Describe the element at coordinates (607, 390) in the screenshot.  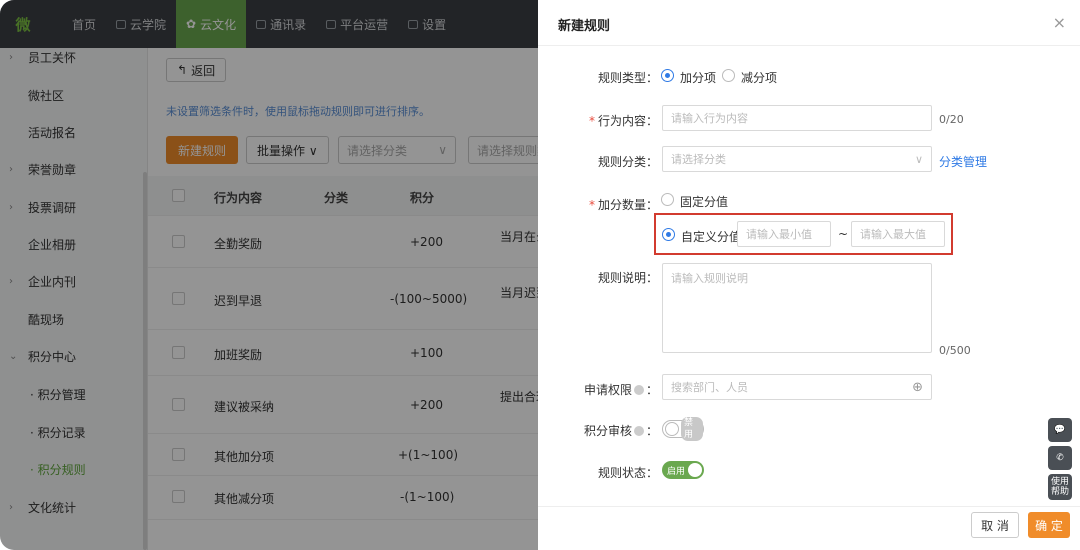
I see `permission-label-text: 申请权限` at that location.